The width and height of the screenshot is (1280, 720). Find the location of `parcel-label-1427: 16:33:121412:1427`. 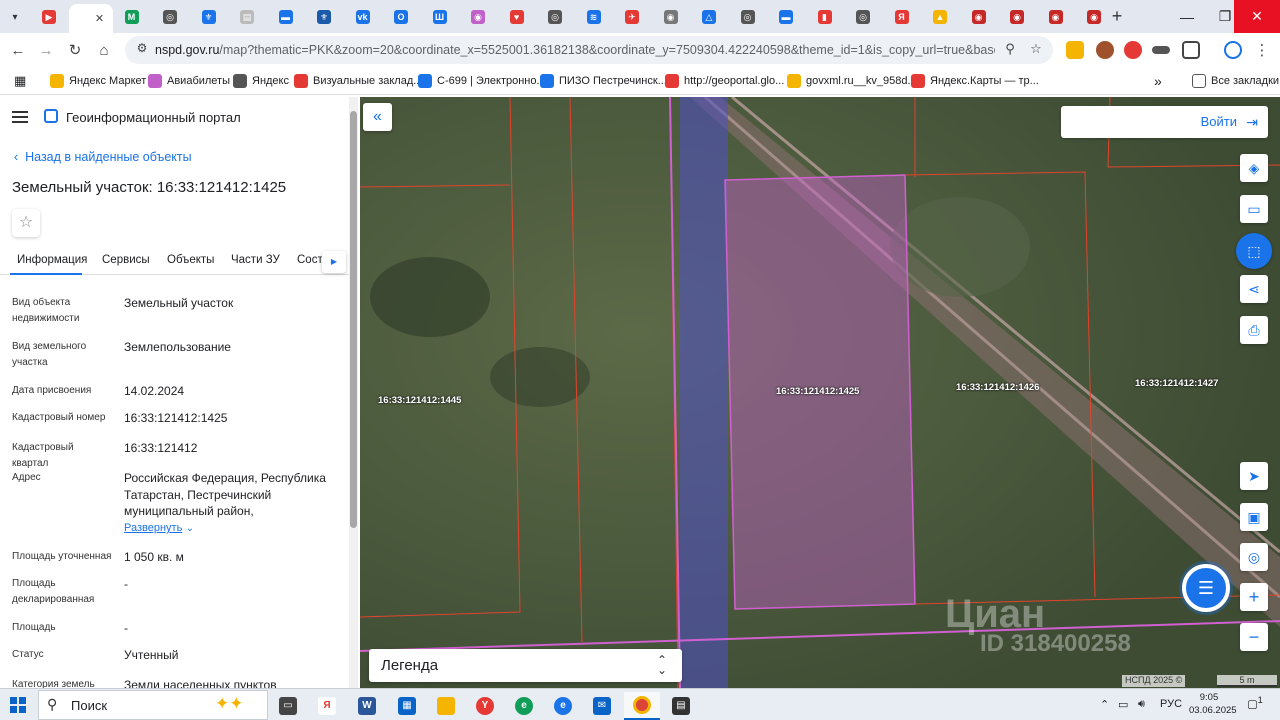

parcel-label-1427: 16:33:121412:1427 is located at coordinates (1176, 383).